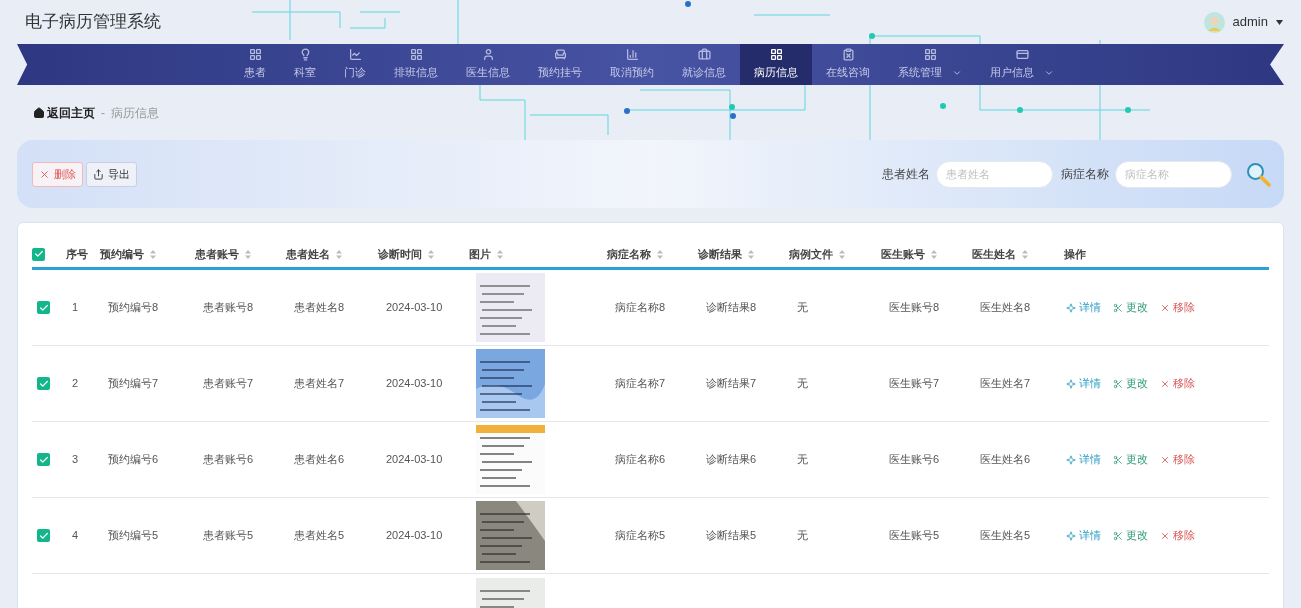 Image resolution: width=1301 pixels, height=608 pixels. I want to click on column-header: 患者账号, so click(223, 254).